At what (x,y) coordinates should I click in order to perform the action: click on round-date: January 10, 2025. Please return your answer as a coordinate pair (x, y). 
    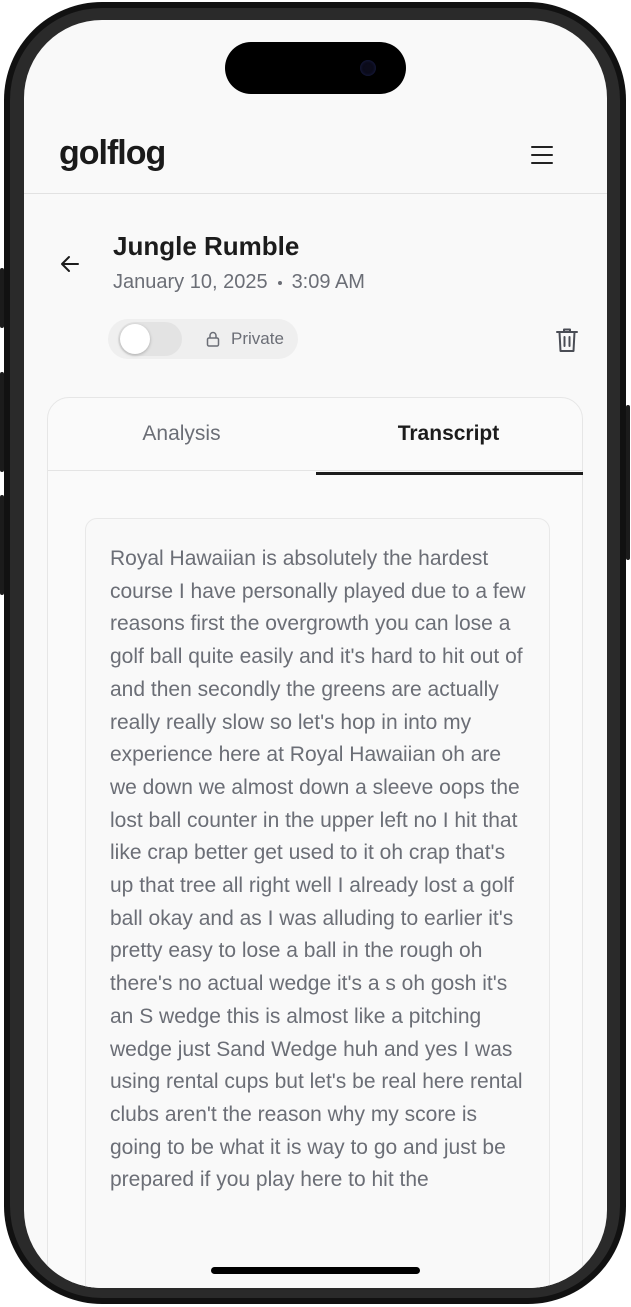
    Looking at the image, I should click on (190, 282).